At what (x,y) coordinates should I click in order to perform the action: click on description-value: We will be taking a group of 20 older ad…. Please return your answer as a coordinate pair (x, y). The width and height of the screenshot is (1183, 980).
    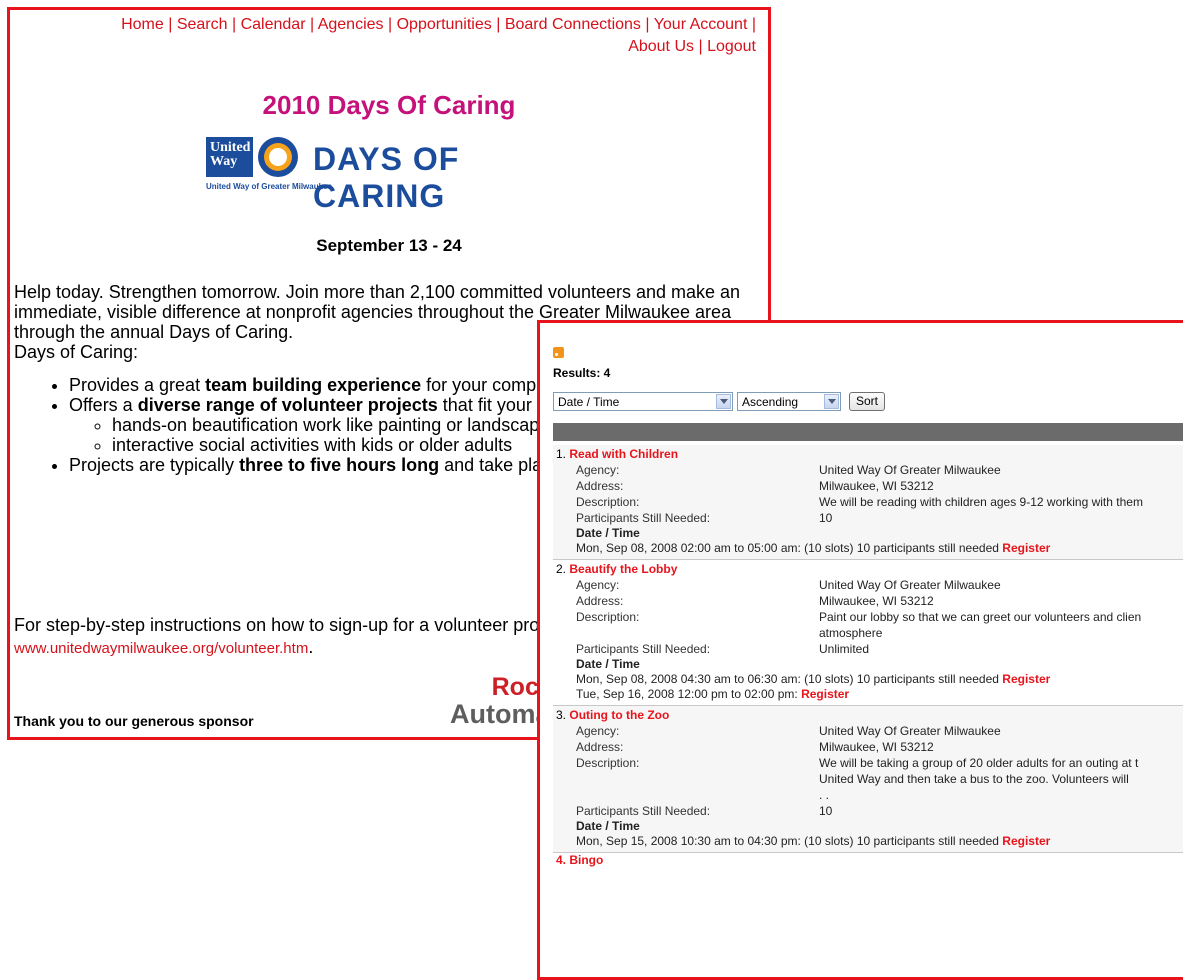
    Looking at the image, I should click on (979, 763).